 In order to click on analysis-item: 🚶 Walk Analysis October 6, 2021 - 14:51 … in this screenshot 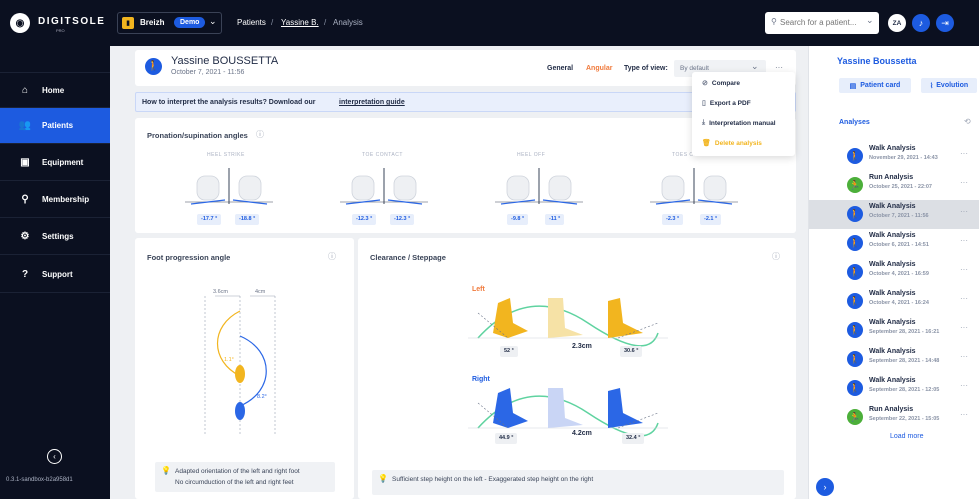, I will do `click(894, 243)`.